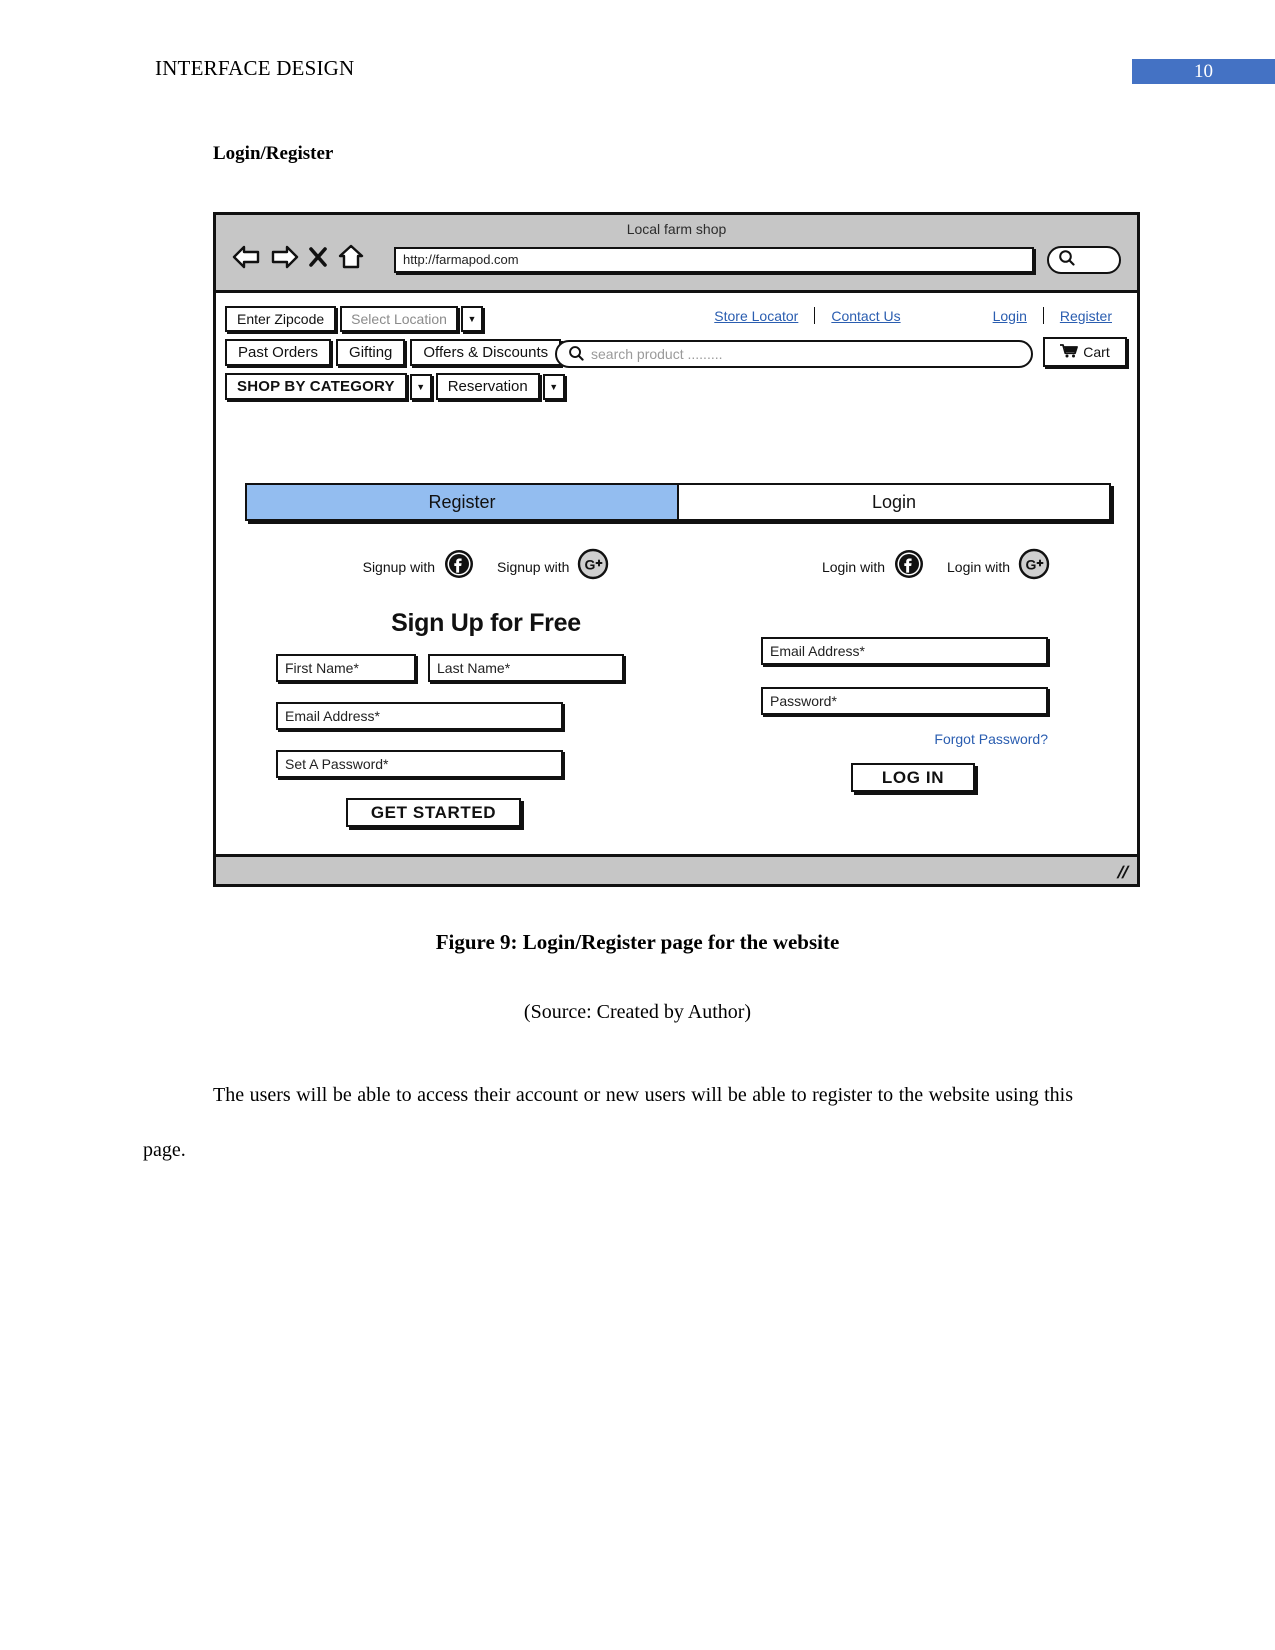 This screenshot has width=1275, height=1650. I want to click on back-arrow-icon, so click(246, 257).